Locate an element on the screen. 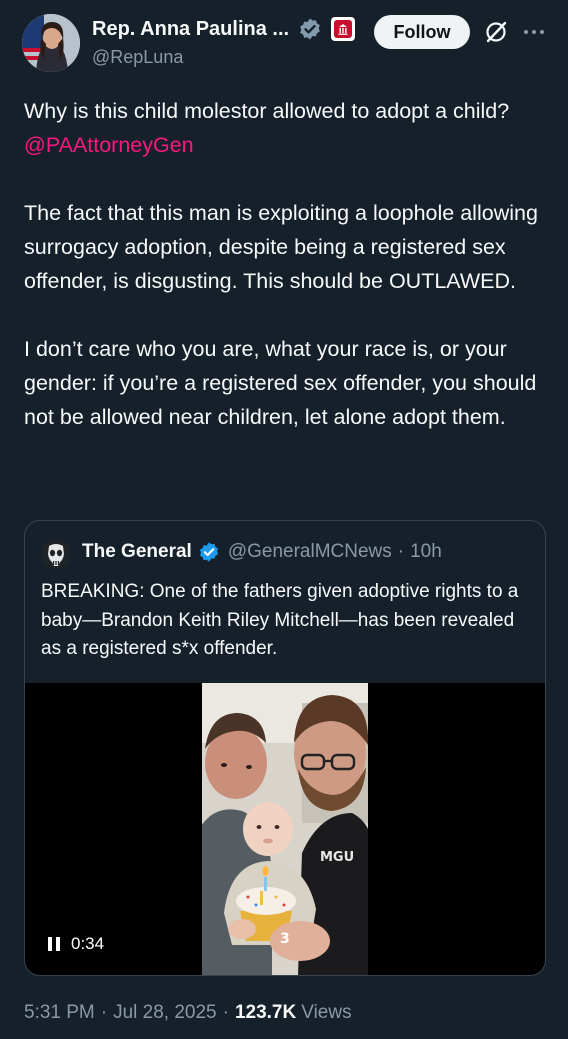 This screenshot has height=1039, width=568. video-controls: 0:34 is located at coordinates (75, 944).